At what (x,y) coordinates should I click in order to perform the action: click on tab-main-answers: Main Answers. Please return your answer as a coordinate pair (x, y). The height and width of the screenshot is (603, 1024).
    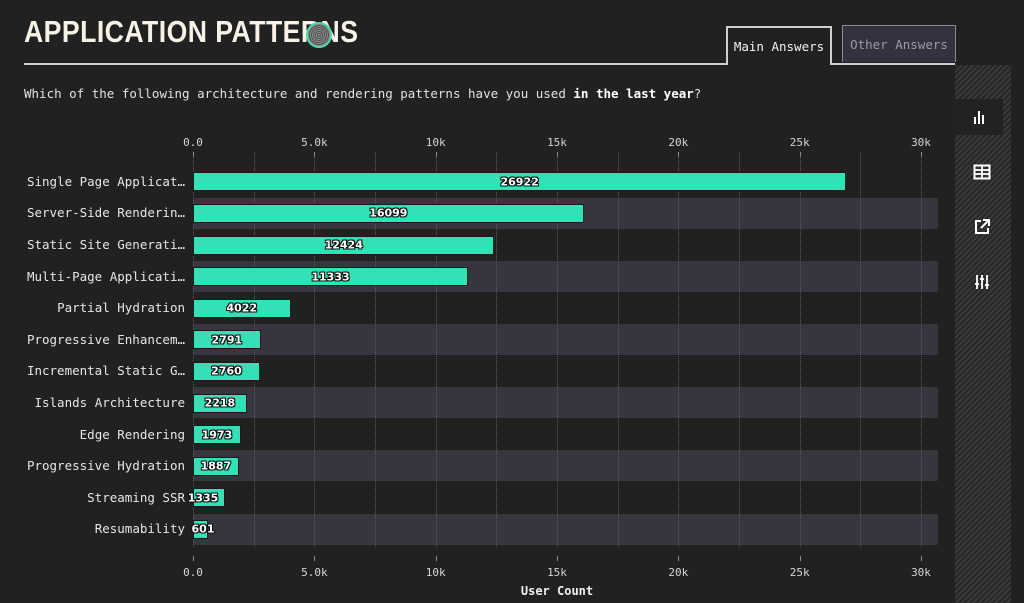
    Looking at the image, I should click on (779, 45).